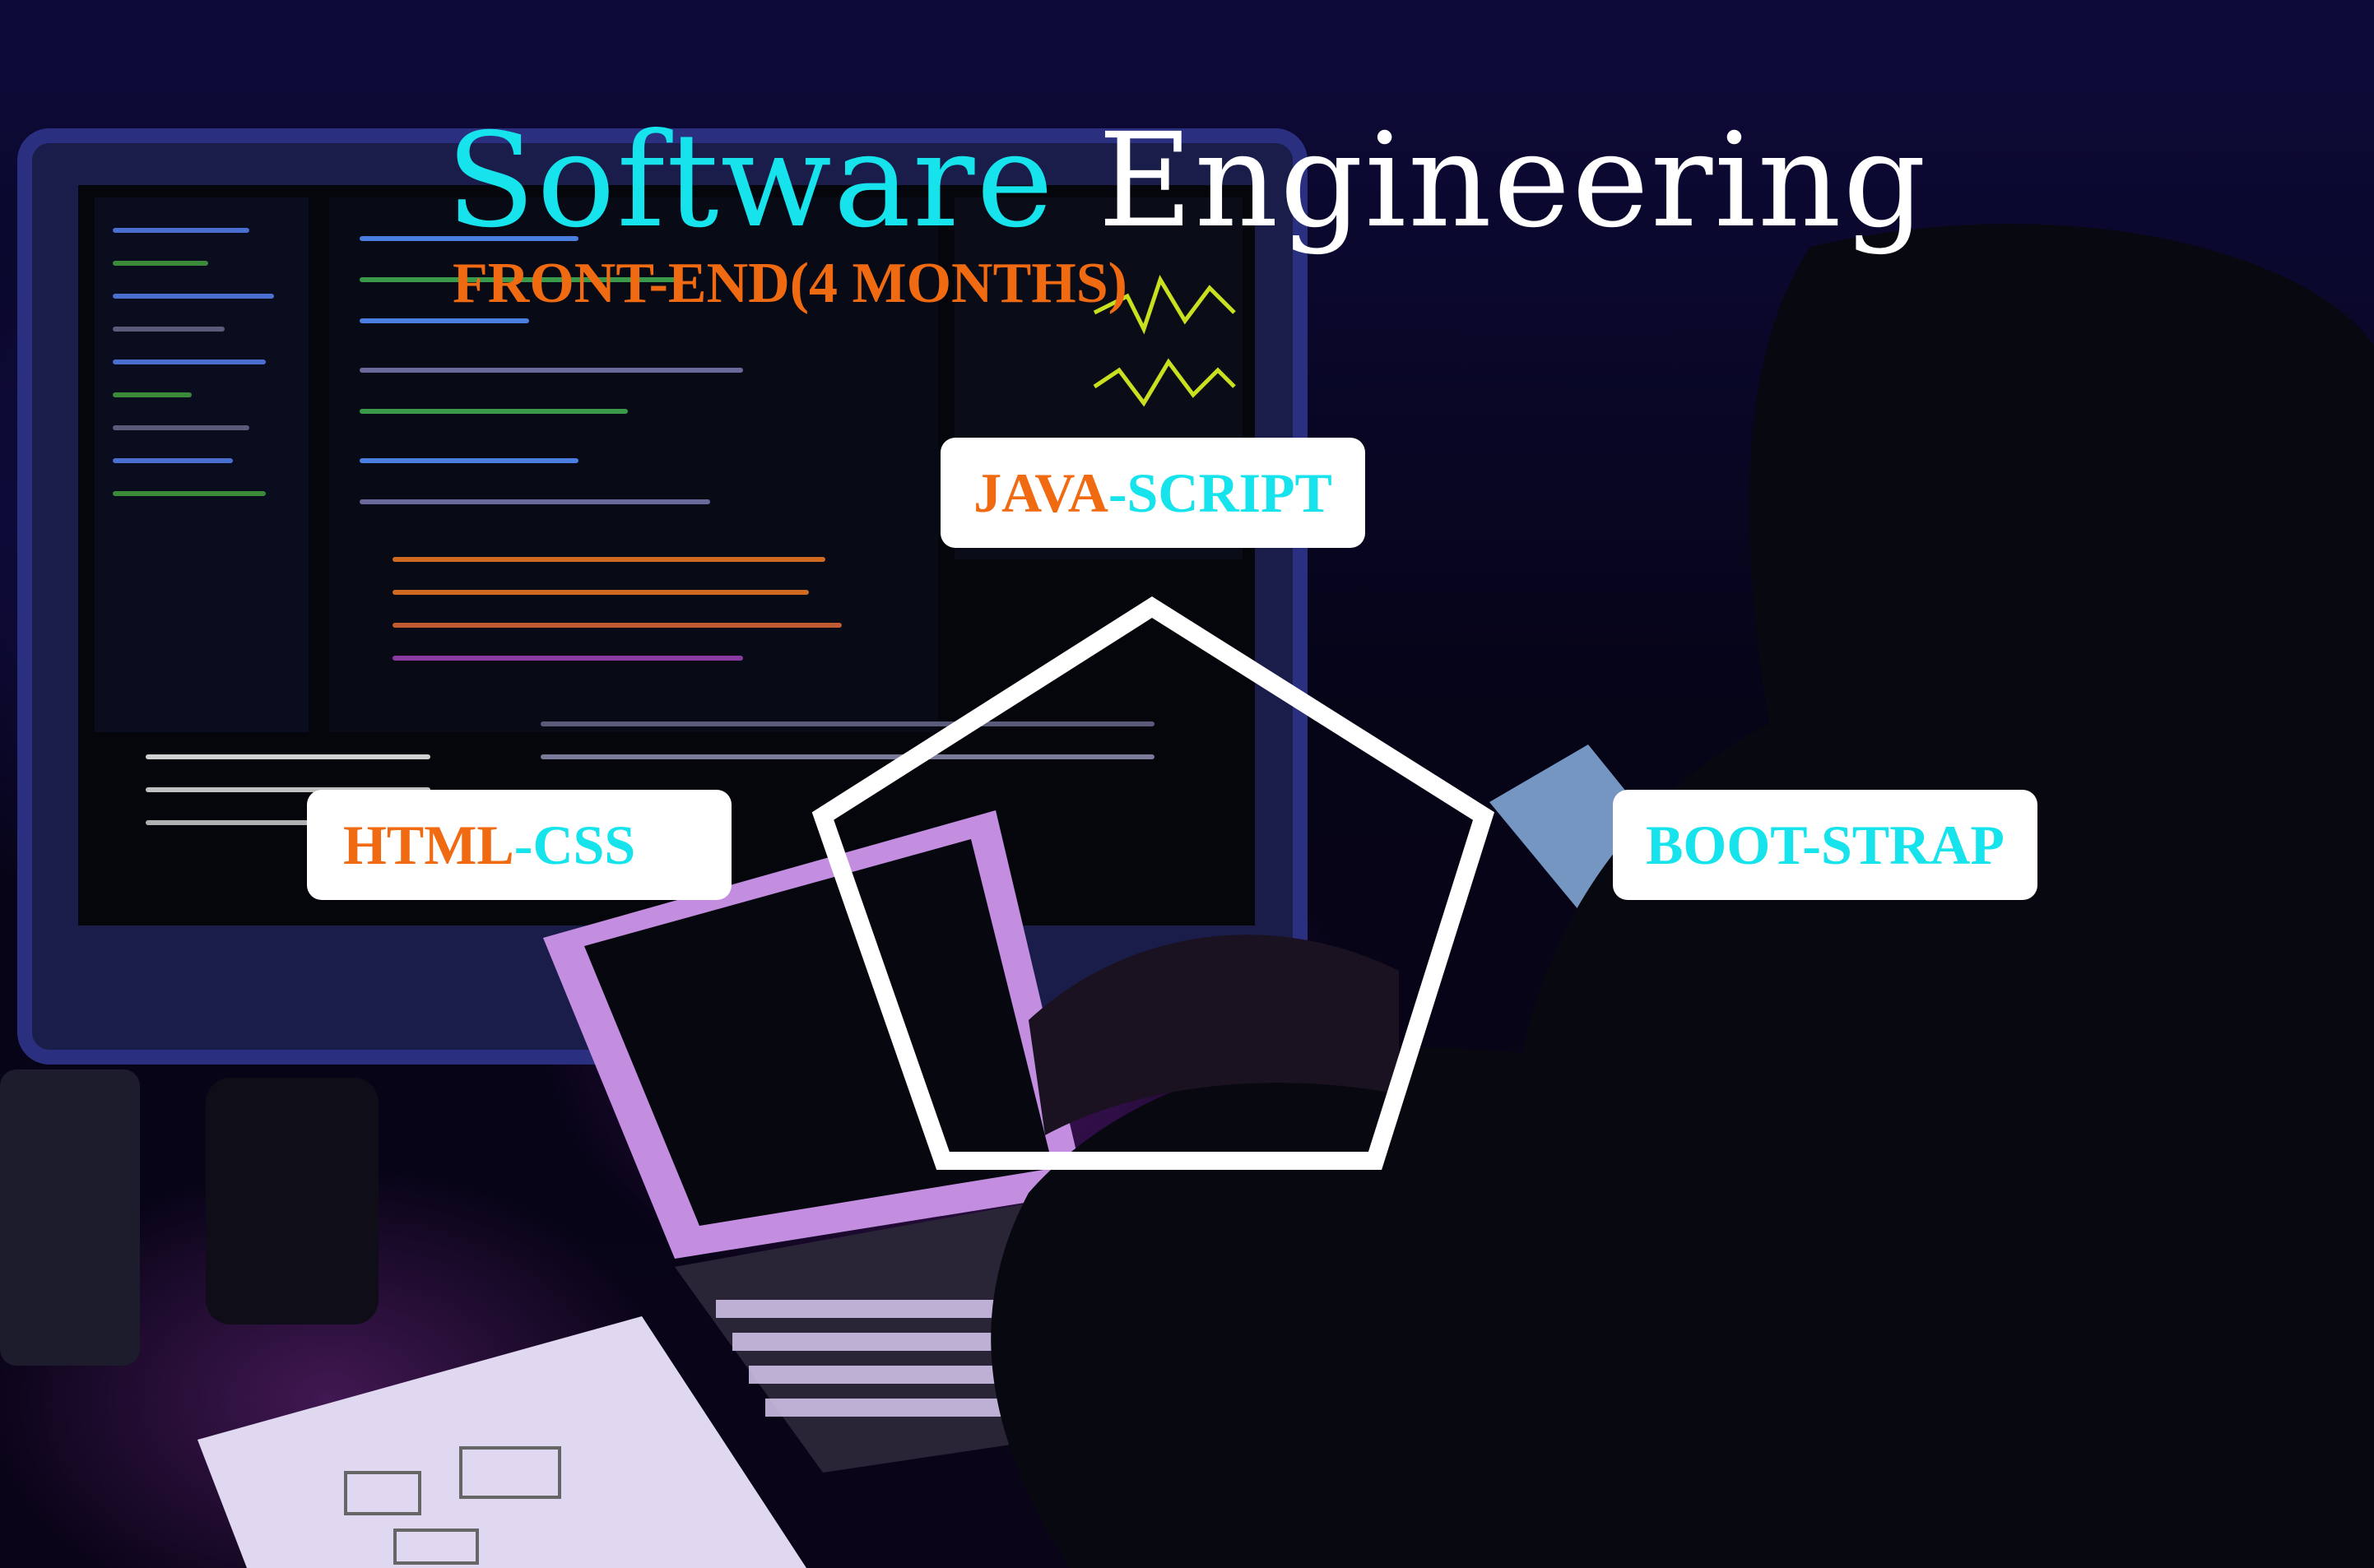 This screenshot has width=2374, height=1568. Describe the element at coordinates (751, 181) in the screenshot. I see `title-word-software: Software` at that location.